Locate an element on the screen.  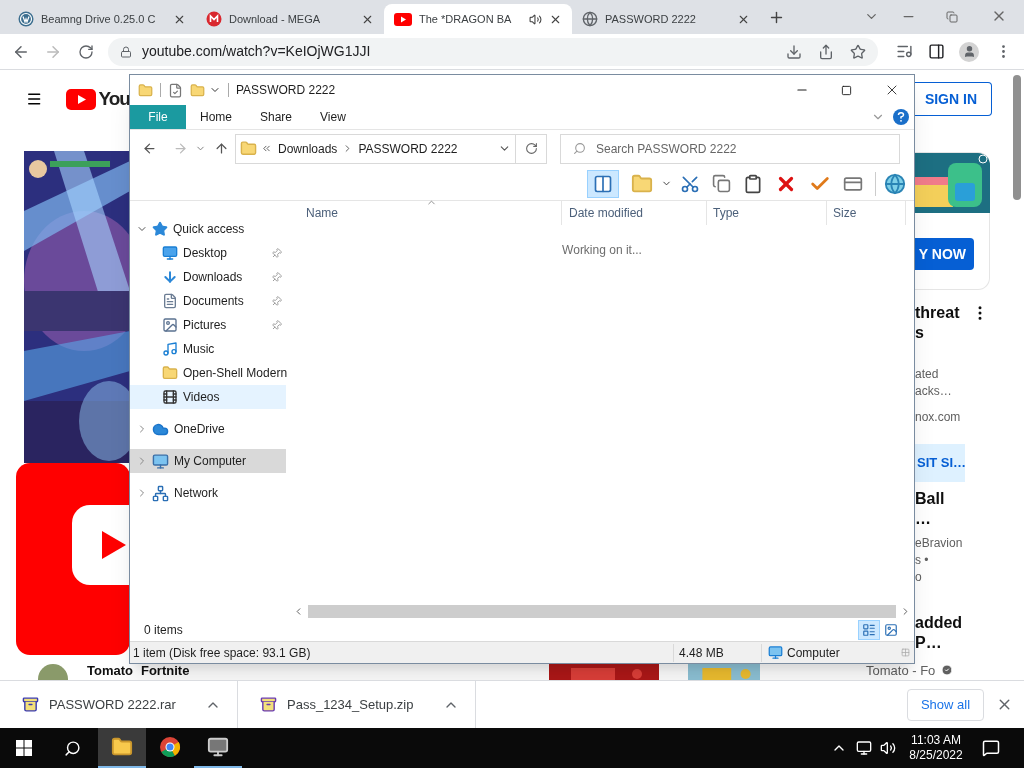
video-title: Ball is located at coordinates (943, 499).